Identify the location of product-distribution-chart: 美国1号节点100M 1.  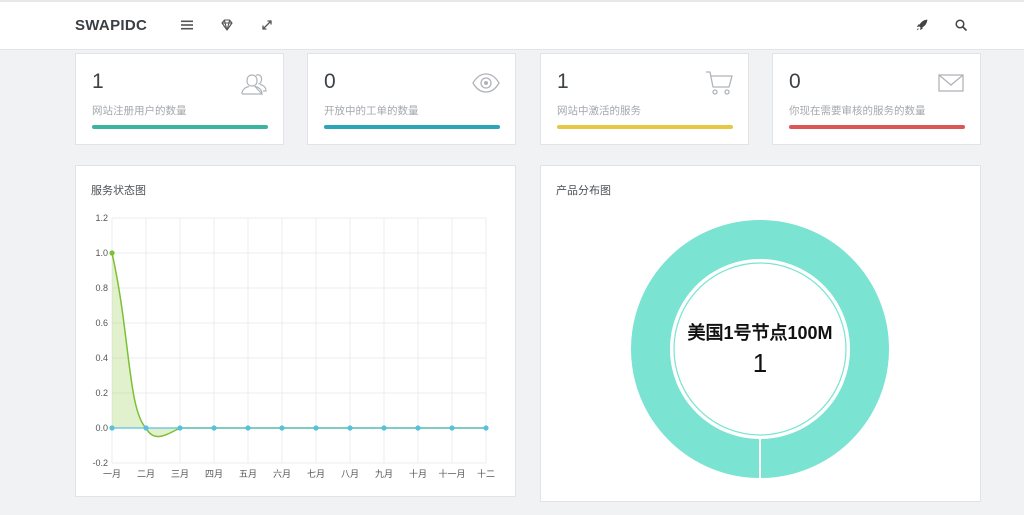
(760, 349).